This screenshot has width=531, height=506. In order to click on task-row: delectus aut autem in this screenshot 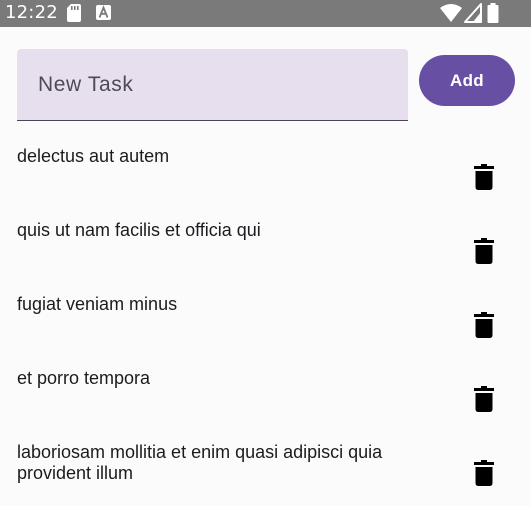, I will do `click(265, 175)`.